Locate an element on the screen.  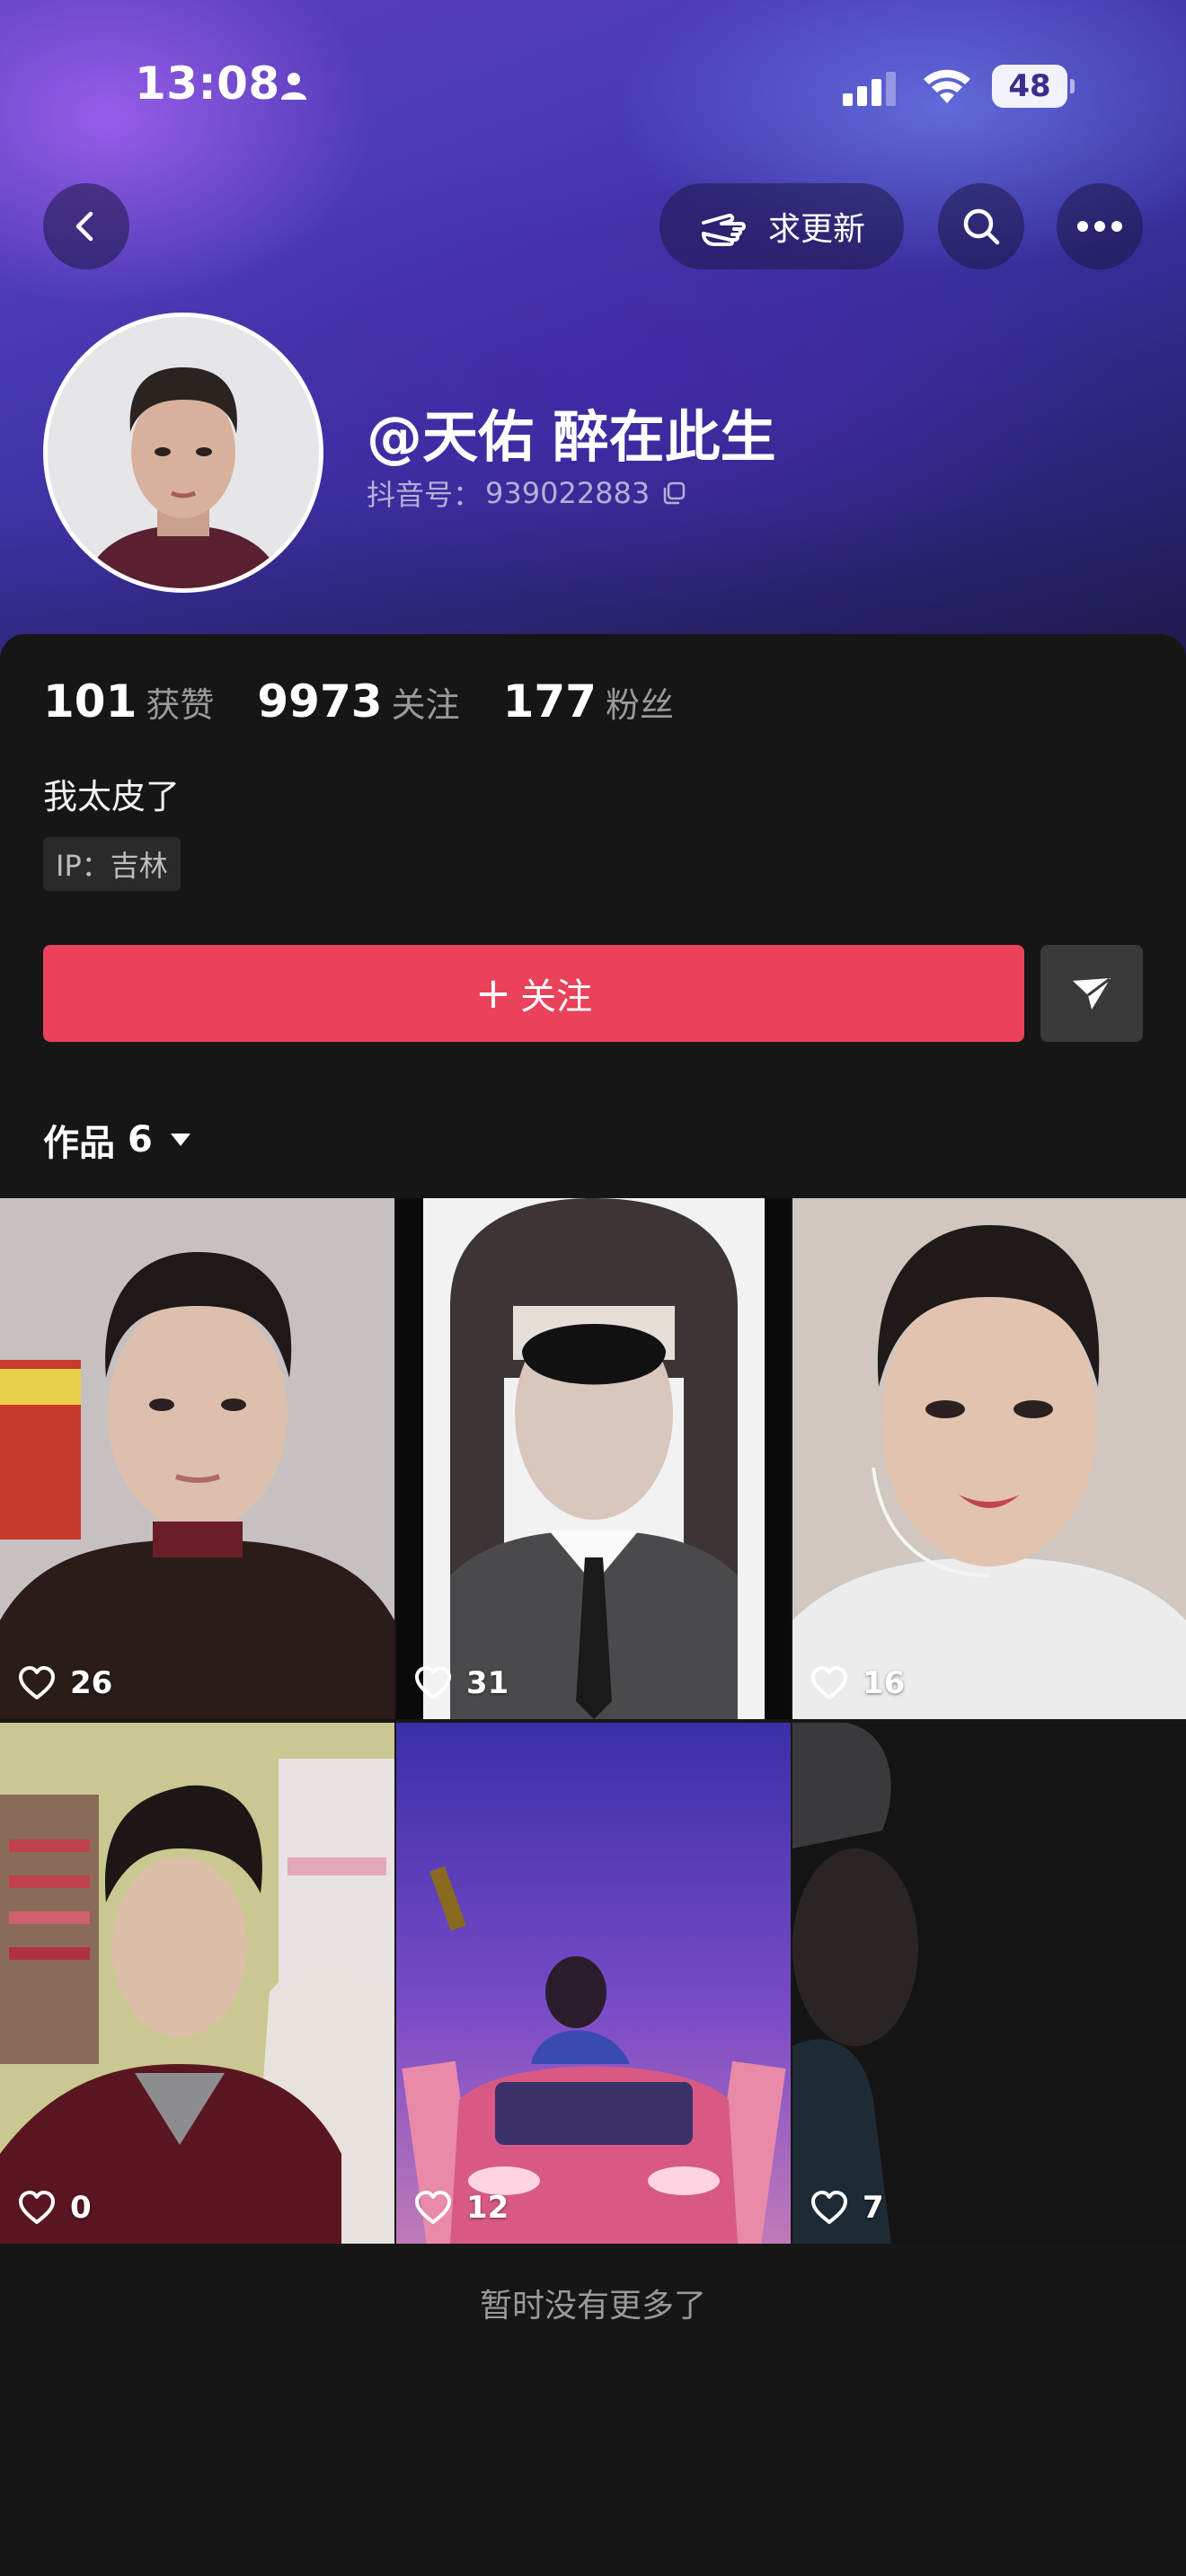
pointing-hand-icon is located at coordinates (723, 229).